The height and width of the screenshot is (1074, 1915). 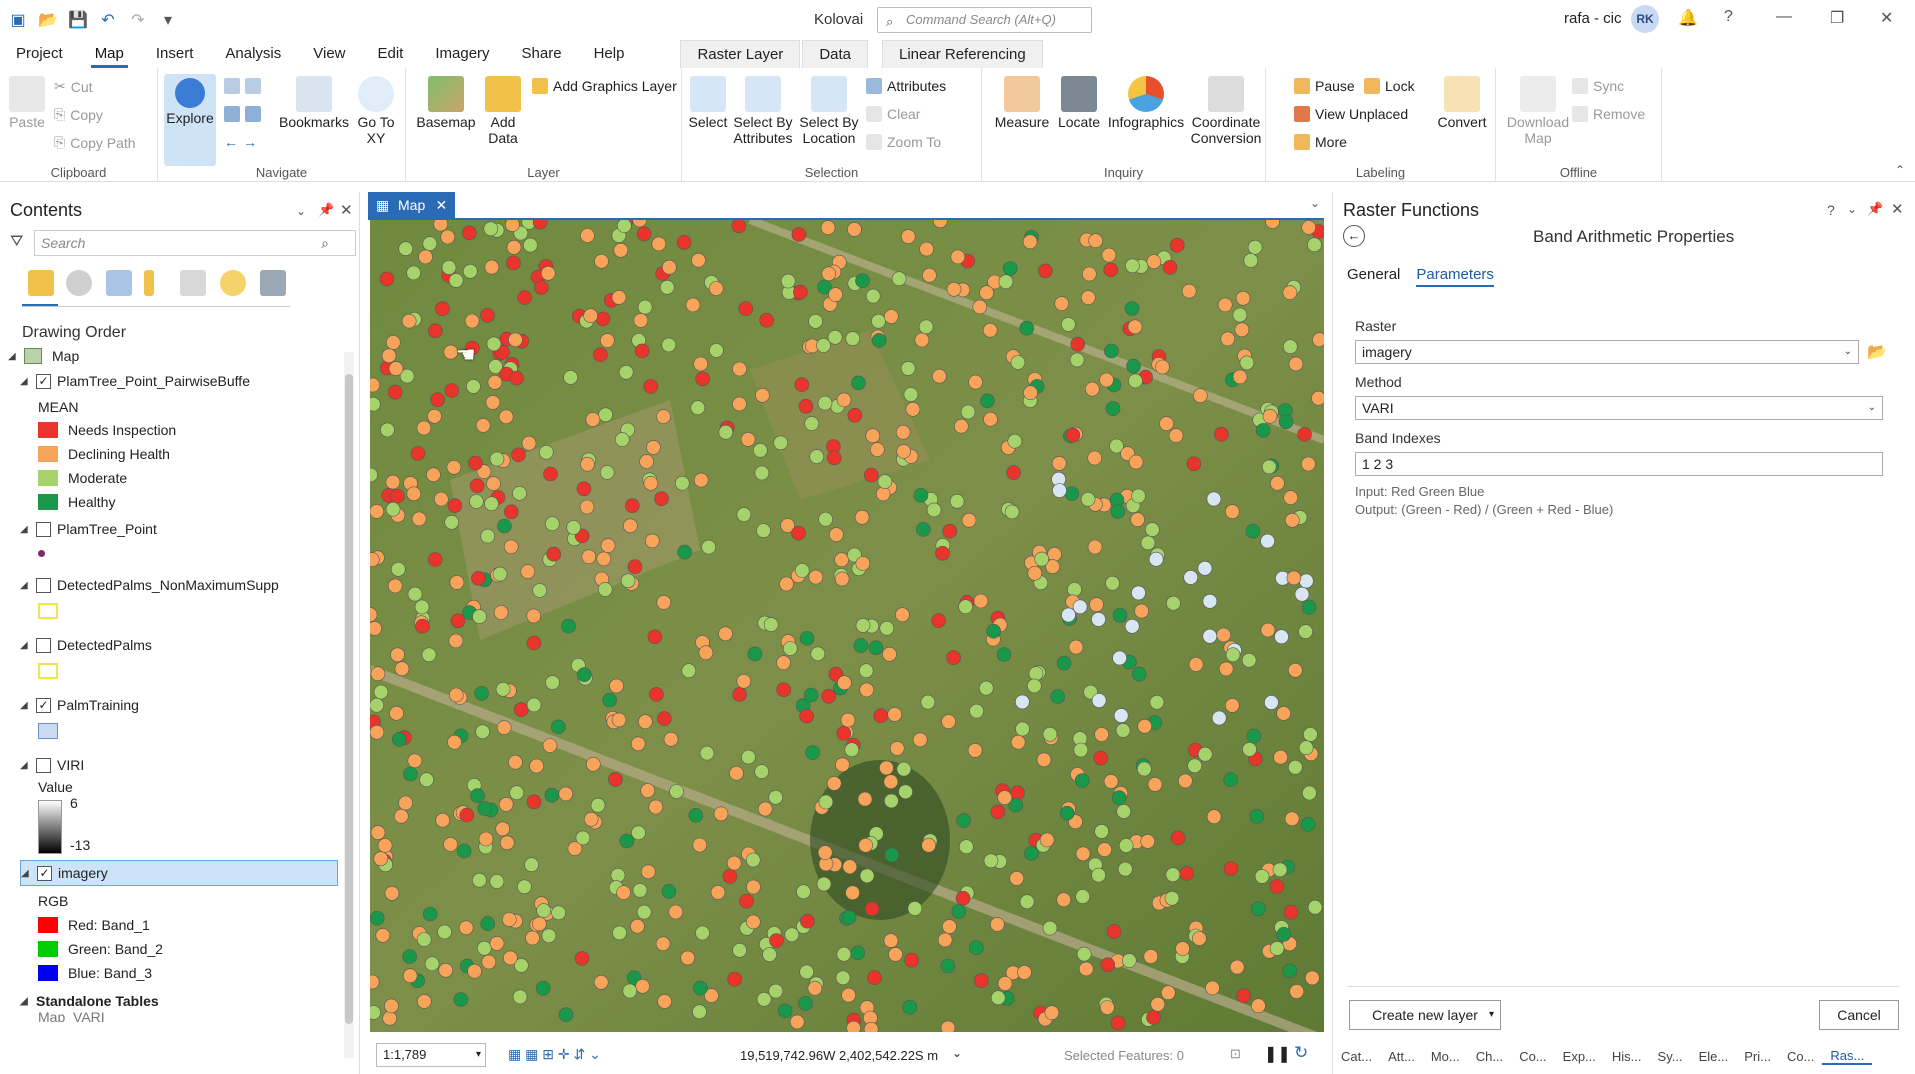 I want to click on coordinate-conversion-button: Coordinate Conversion, so click(x=1226, y=111).